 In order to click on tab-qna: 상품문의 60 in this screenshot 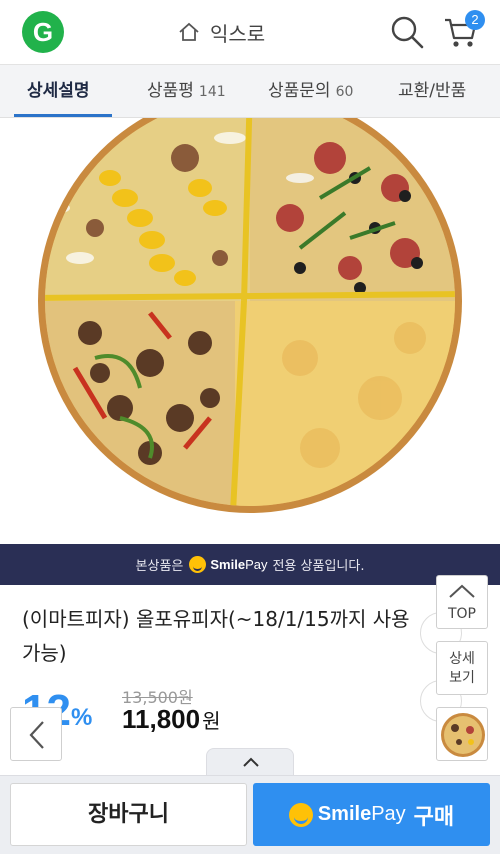, I will do `click(310, 92)`.